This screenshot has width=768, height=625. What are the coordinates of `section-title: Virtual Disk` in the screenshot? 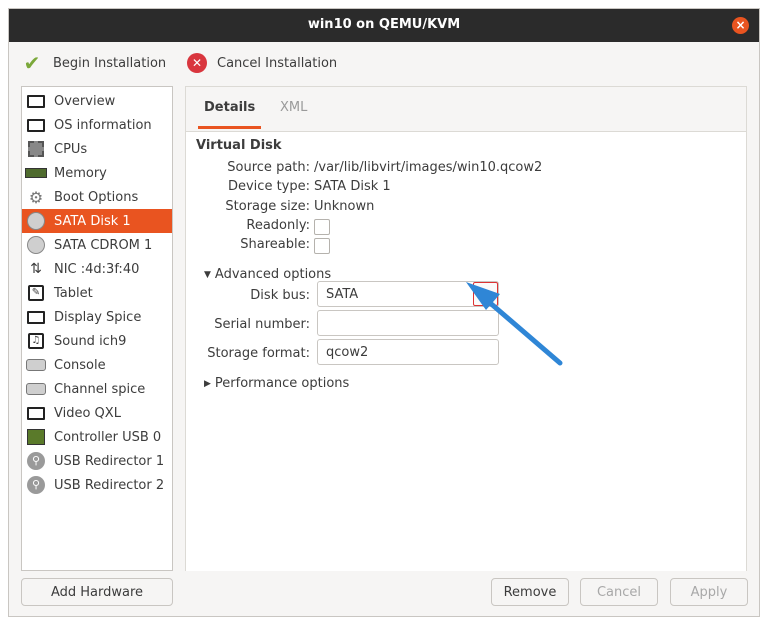 It's located at (239, 145).